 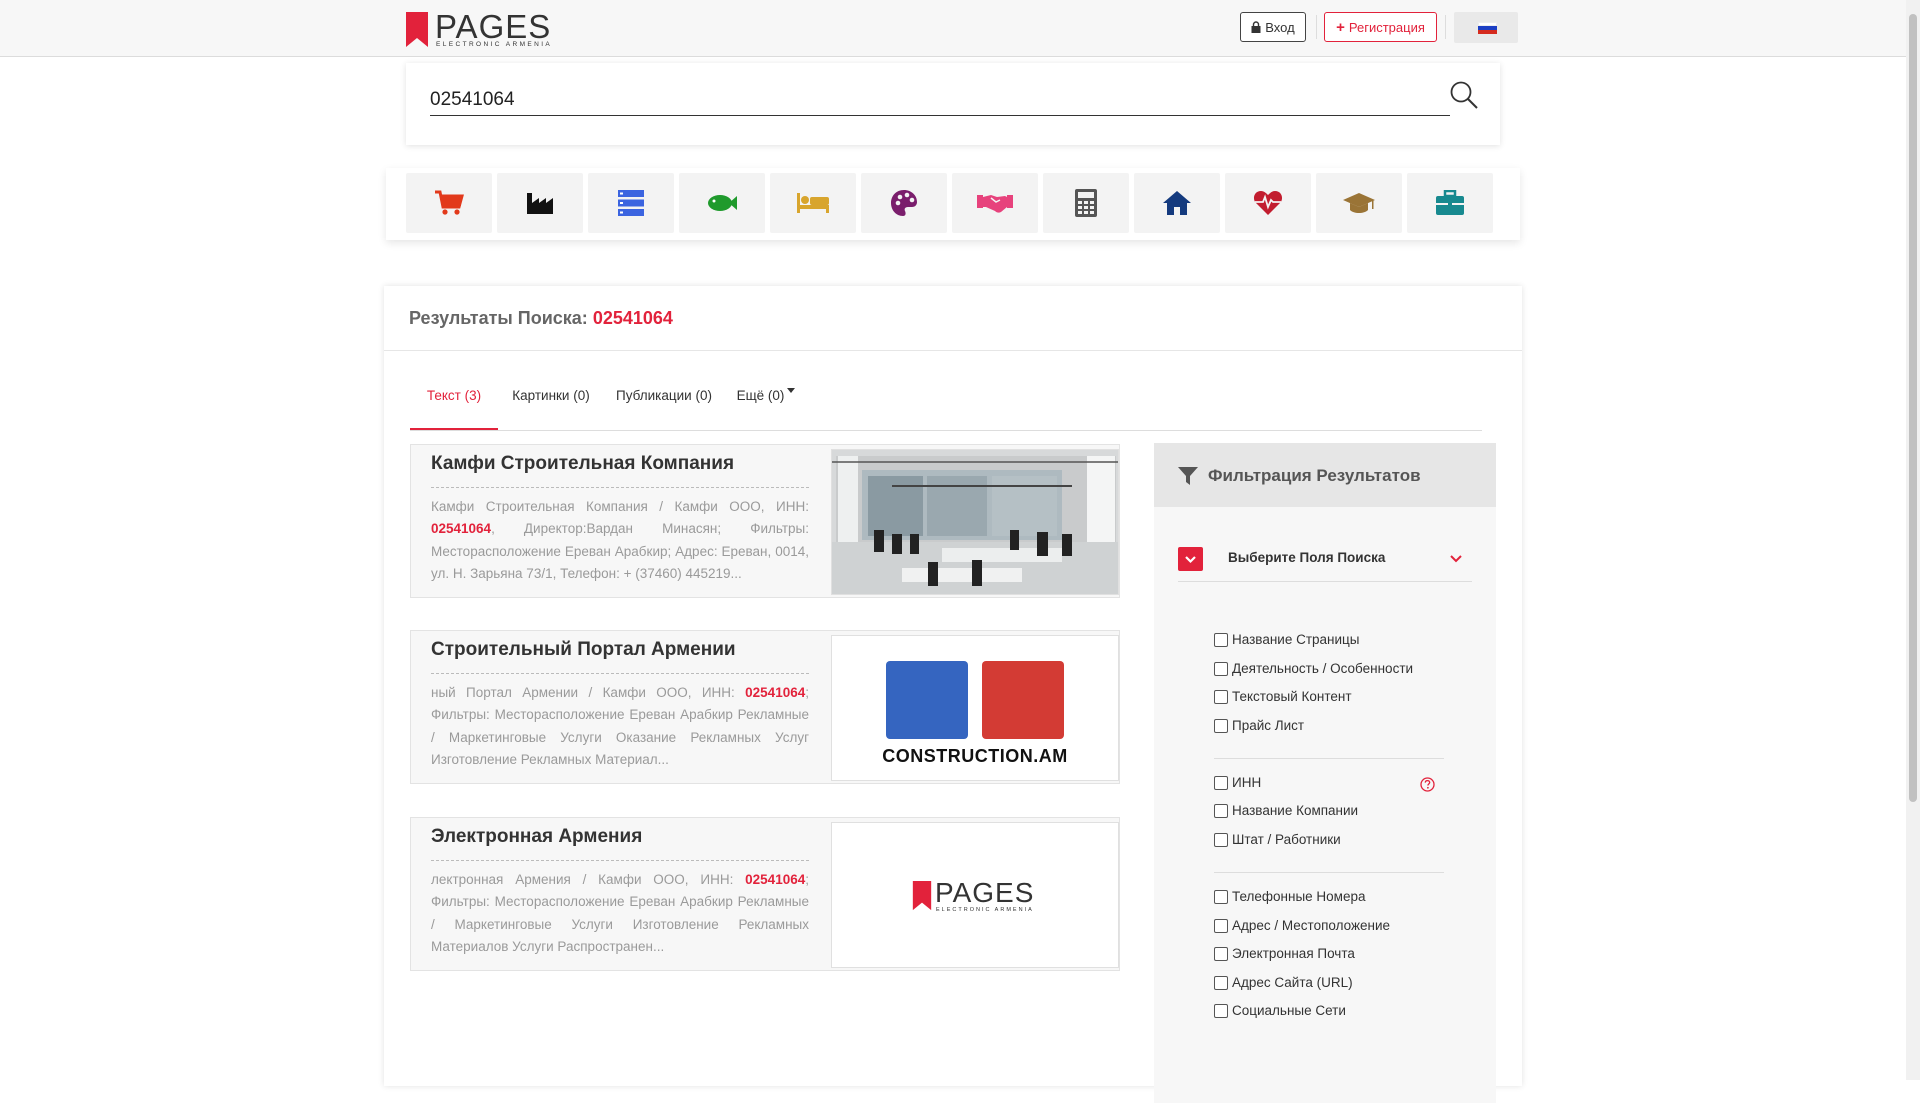 I want to click on category-real-estate, so click(x=1177, y=203).